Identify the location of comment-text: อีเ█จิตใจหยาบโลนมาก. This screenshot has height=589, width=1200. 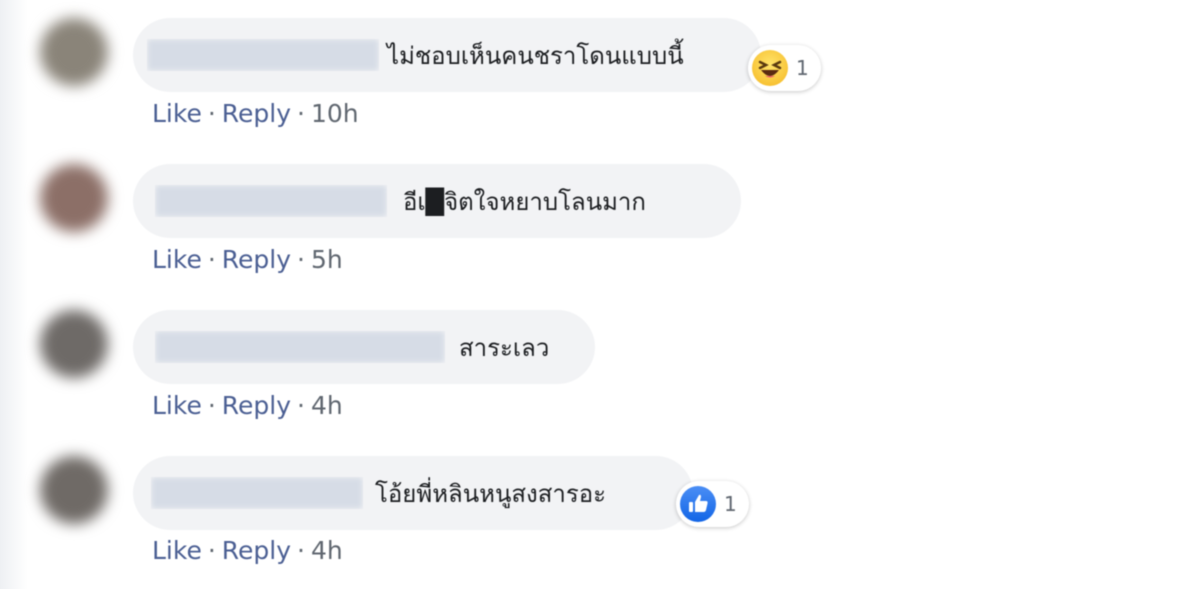
(524, 201).